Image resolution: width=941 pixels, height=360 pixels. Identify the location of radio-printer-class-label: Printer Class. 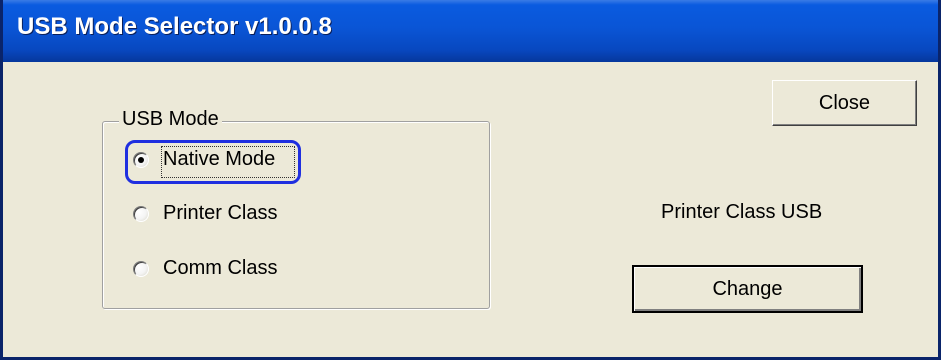
(220, 213).